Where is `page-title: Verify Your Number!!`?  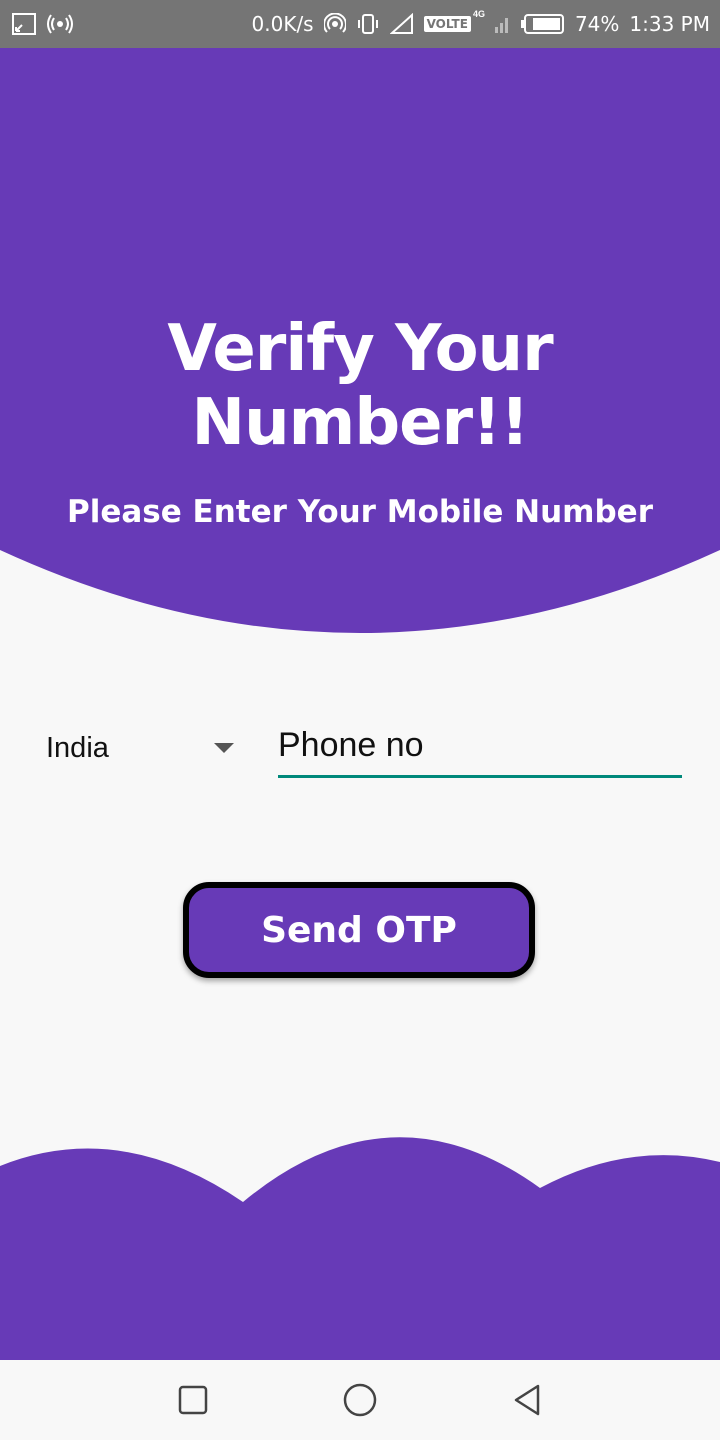 page-title: Verify Your Number!! is located at coordinates (360, 386).